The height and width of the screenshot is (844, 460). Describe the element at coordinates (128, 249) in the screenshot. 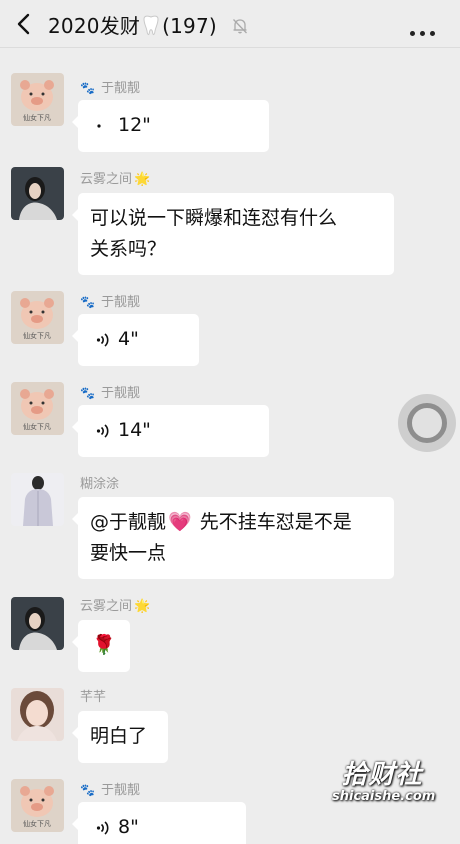

I see `message-line: 关系吗？` at that location.